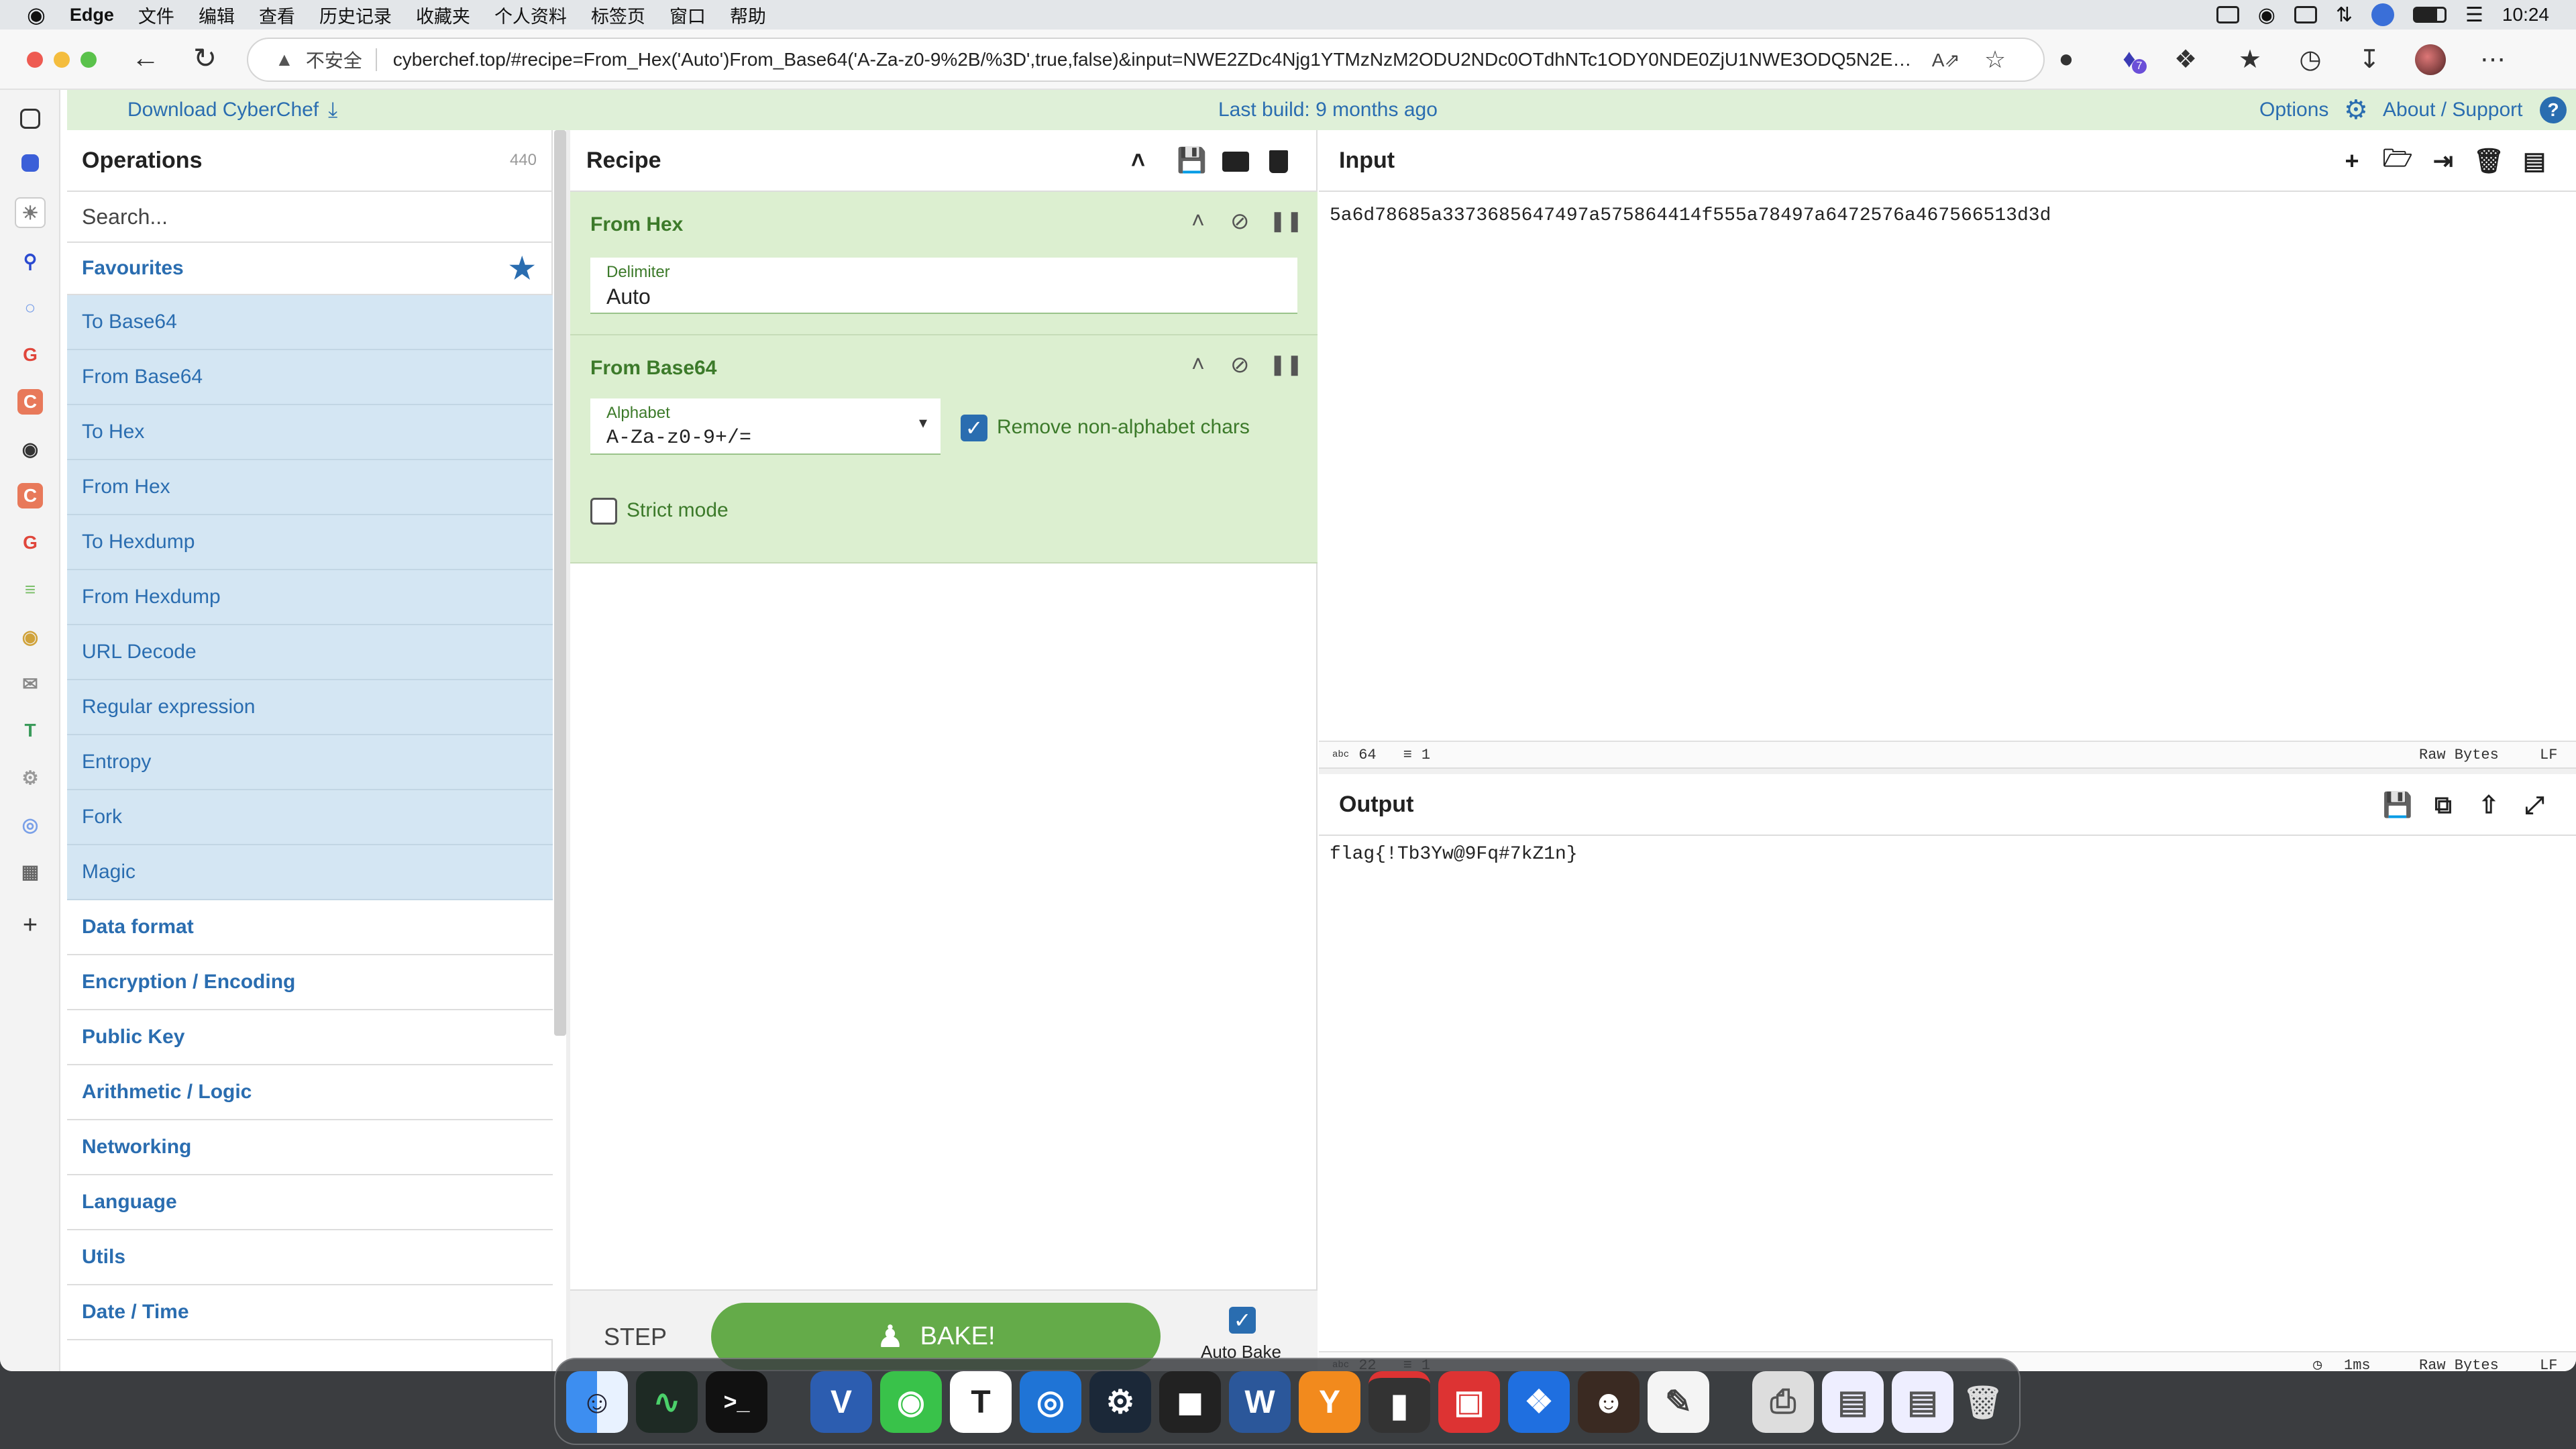 This screenshot has height=1449, width=2576. What do you see at coordinates (30, 683) in the screenshot?
I see `sidebar-tab-mail-icon: ✉` at bounding box center [30, 683].